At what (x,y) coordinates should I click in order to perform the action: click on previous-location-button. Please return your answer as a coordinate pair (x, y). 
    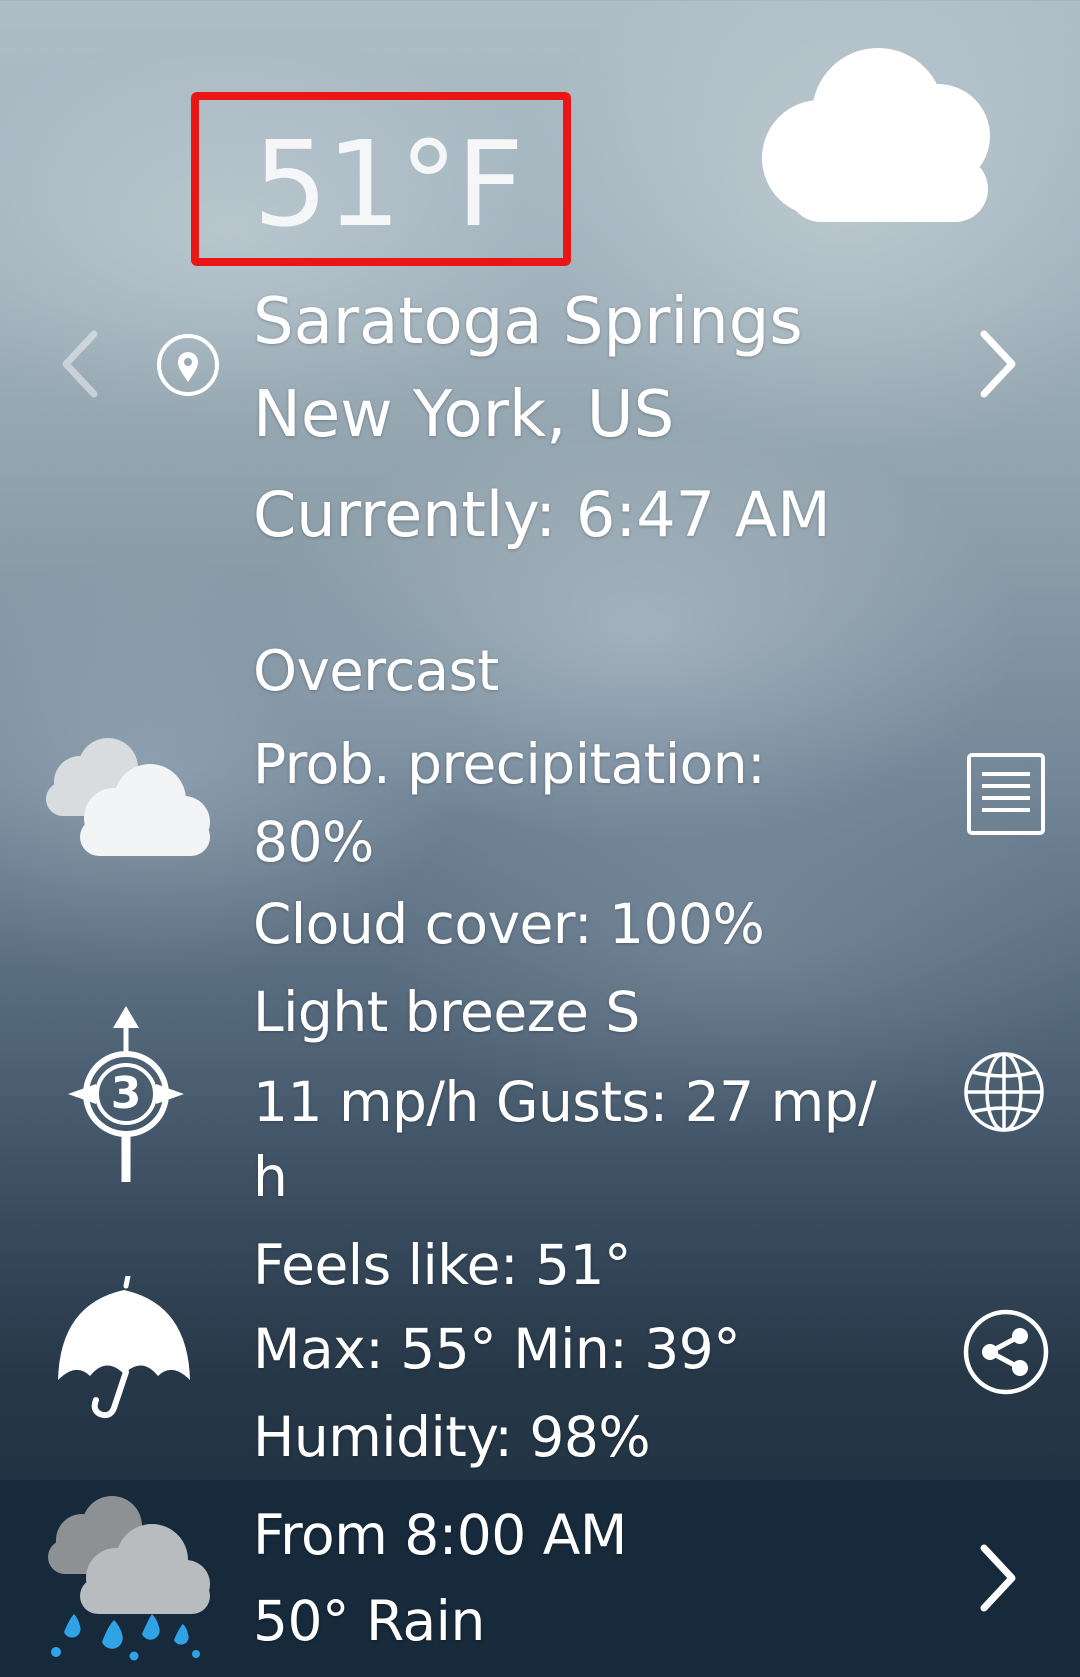
    Looking at the image, I should click on (80, 364).